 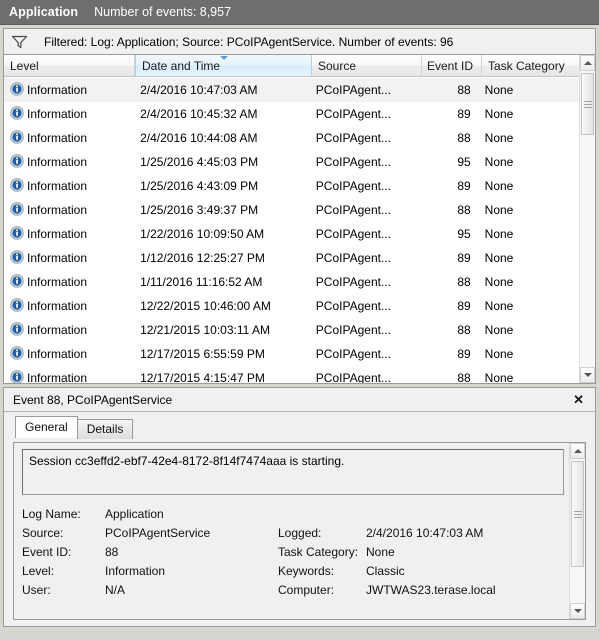 I want to click on cell-date-and-time: 1/12/2016 12:25:27 PM, so click(x=202, y=258).